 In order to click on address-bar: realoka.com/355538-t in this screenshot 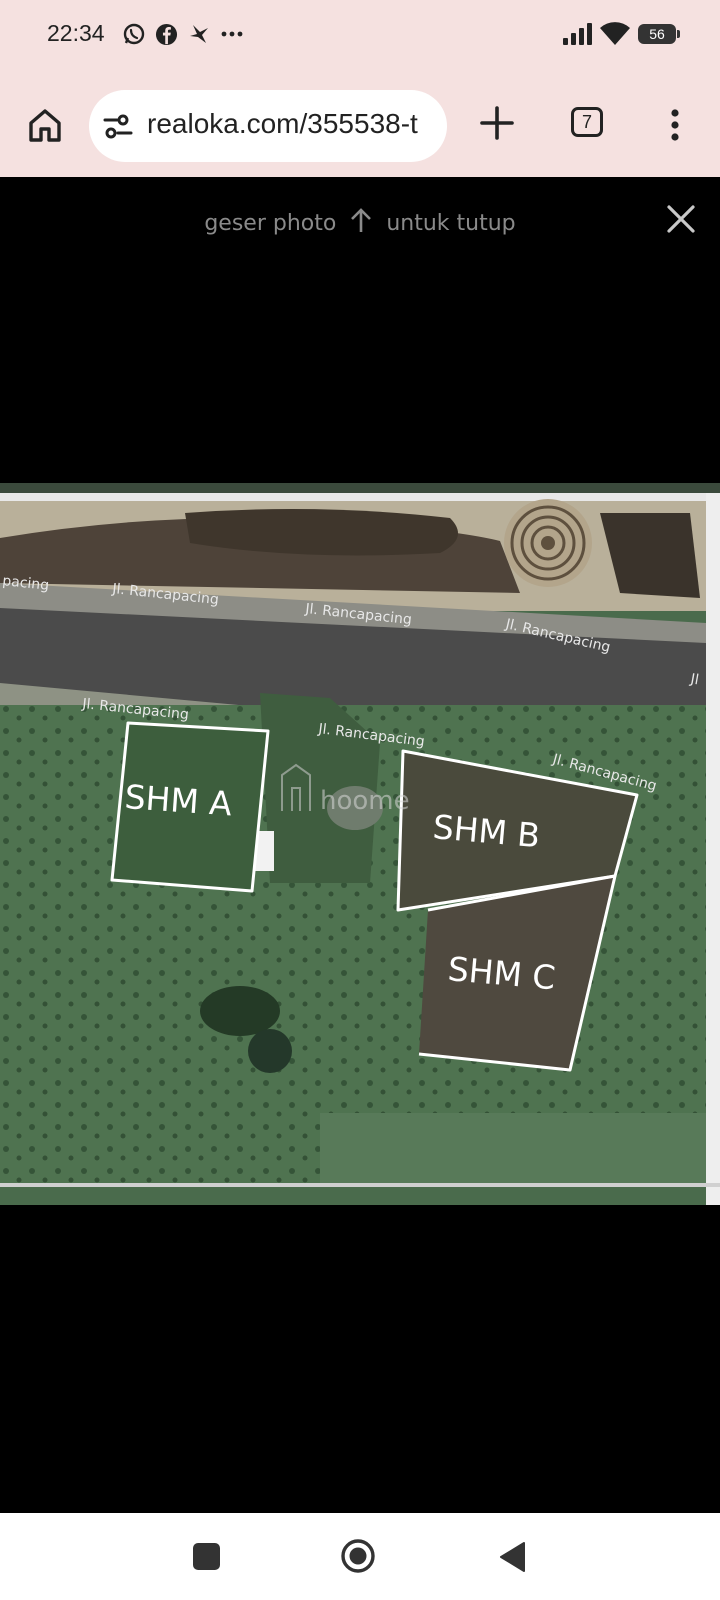, I will do `click(268, 126)`.